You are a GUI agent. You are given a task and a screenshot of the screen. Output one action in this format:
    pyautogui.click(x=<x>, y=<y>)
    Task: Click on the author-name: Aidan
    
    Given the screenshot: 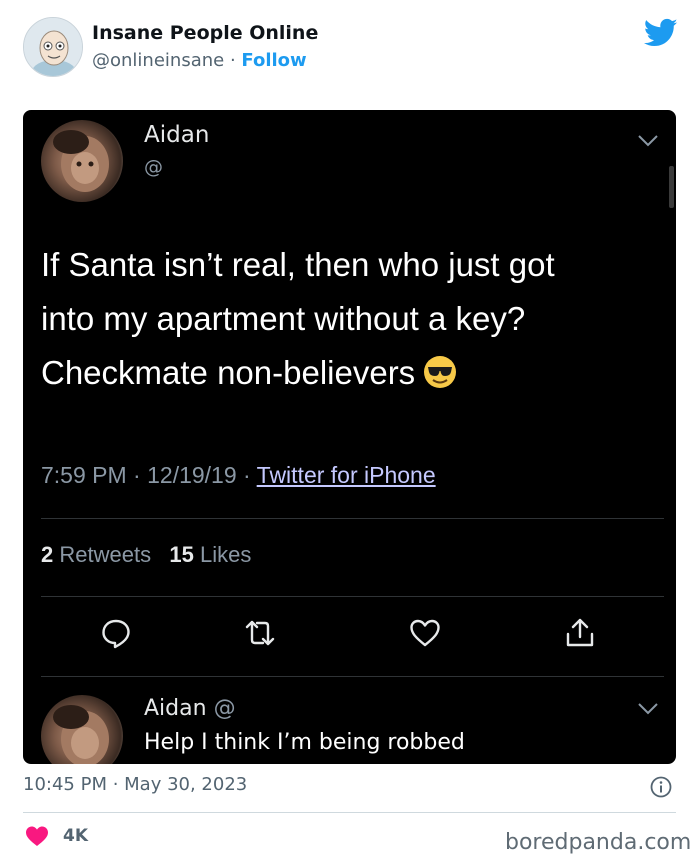 What is the action you would take?
    pyautogui.click(x=177, y=135)
    